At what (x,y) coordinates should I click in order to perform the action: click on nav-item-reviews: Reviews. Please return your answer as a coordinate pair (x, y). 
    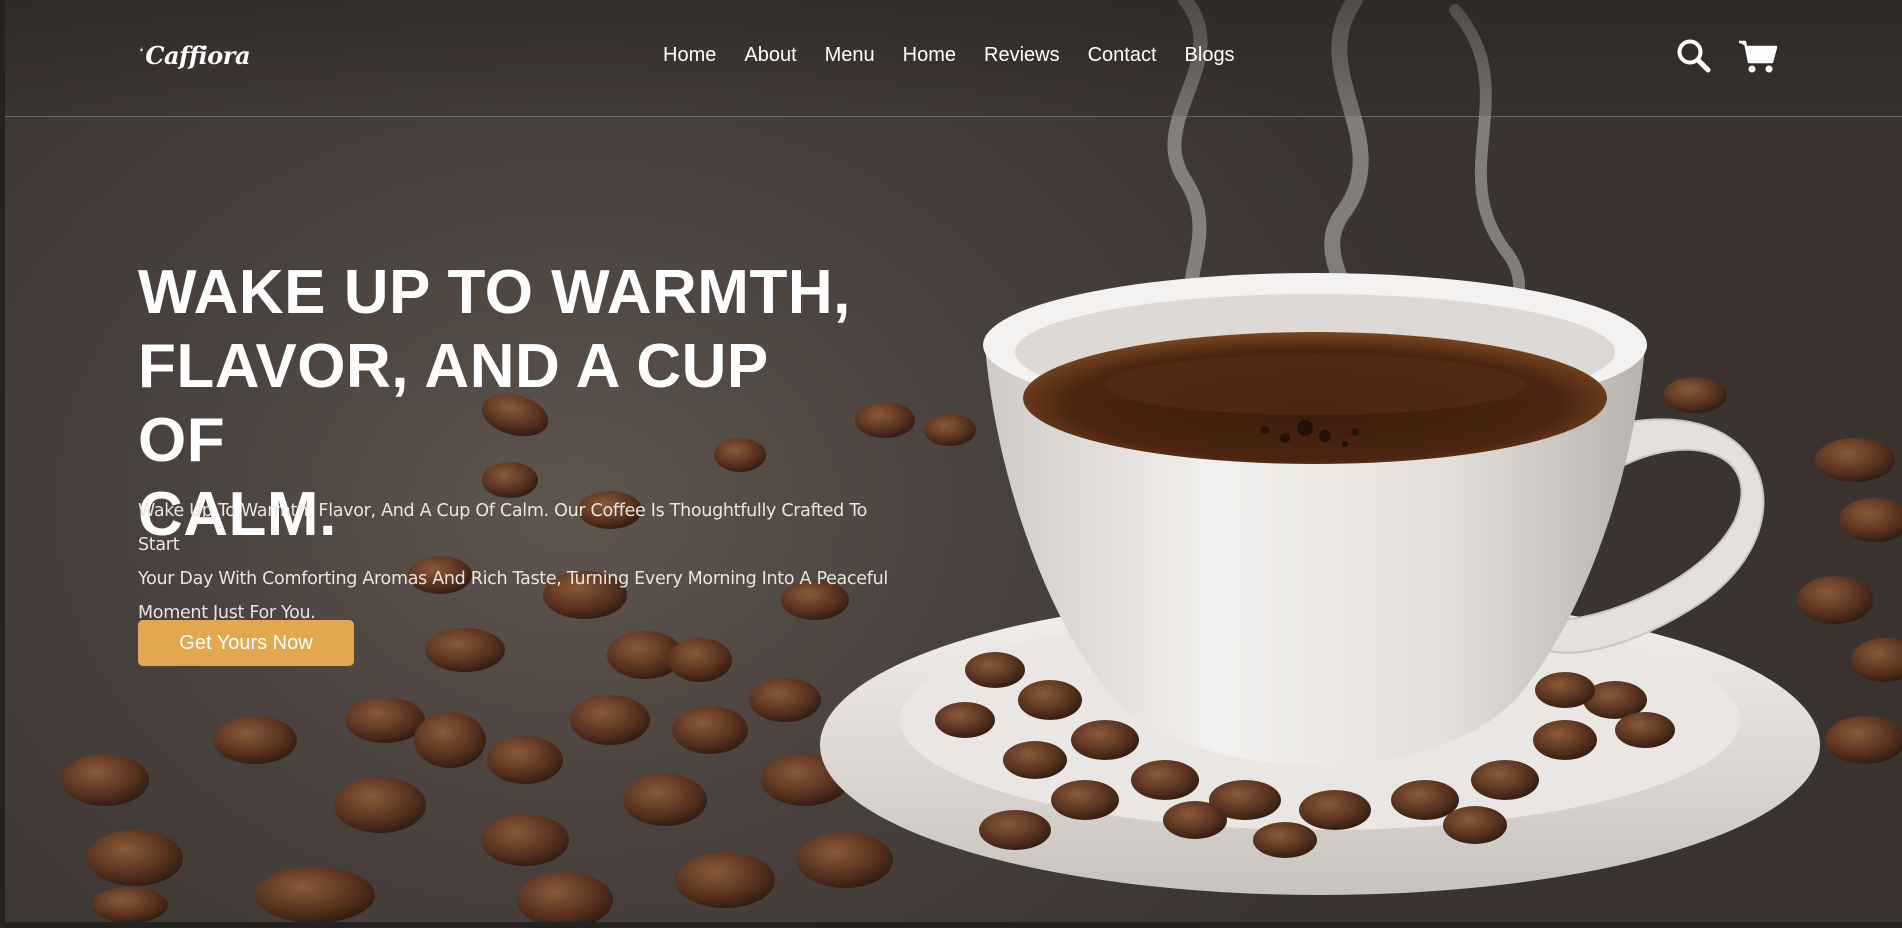
    Looking at the image, I should click on (1022, 55).